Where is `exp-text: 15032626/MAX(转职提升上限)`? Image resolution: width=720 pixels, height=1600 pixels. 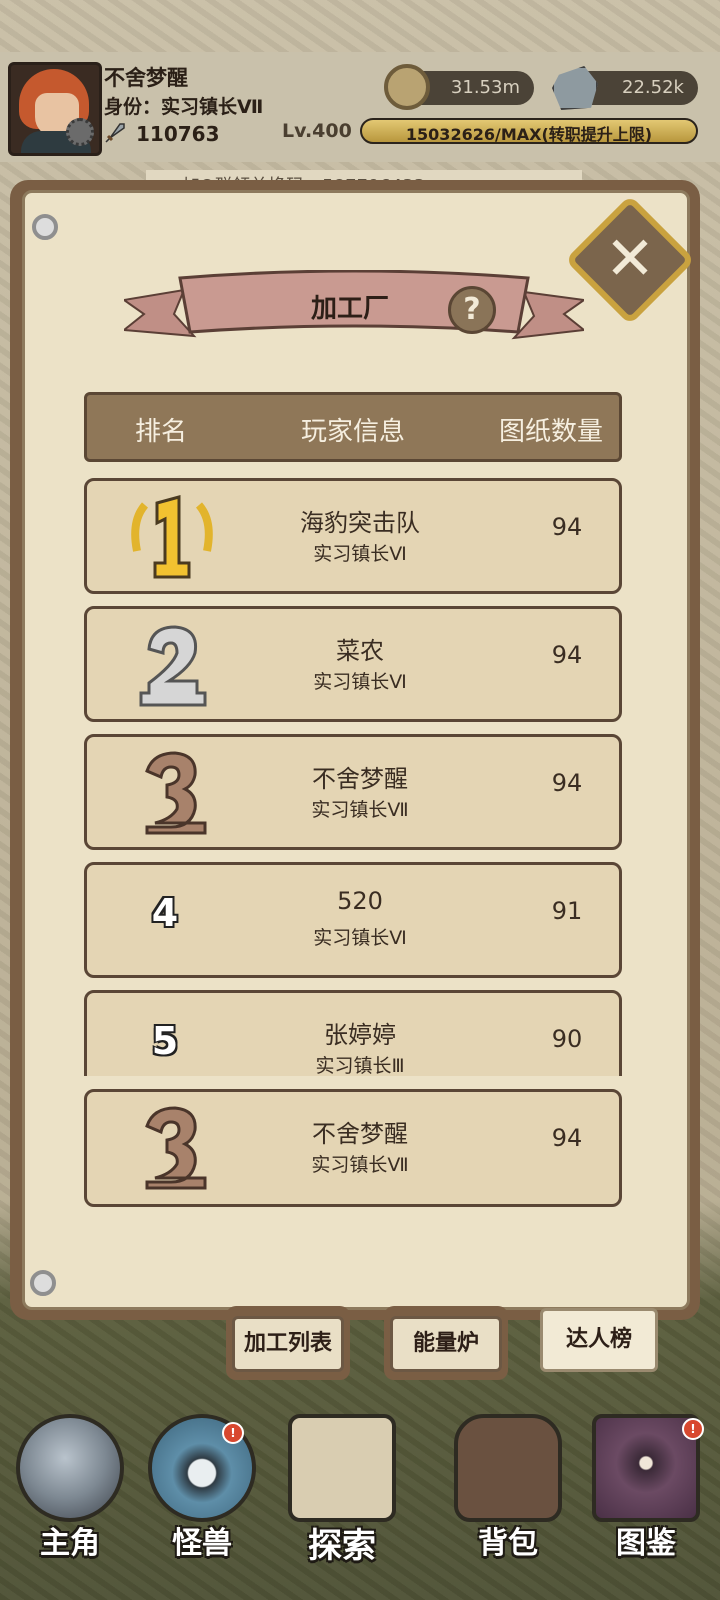 exp-text: 15032626/MAX(转职提升上限) is located at coordinates (529, 134).